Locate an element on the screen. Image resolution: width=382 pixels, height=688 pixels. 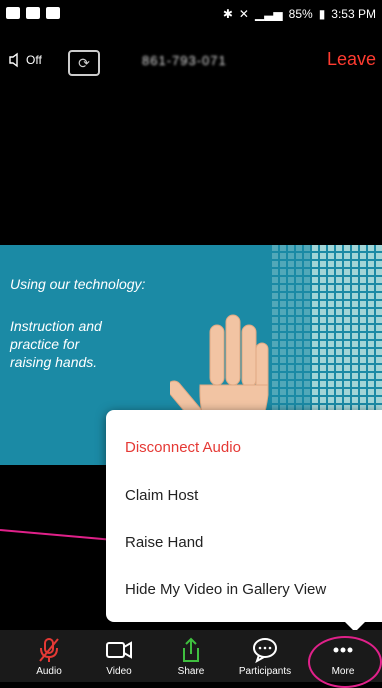
battery-percent: 85% is located at coordinates (300, 14).